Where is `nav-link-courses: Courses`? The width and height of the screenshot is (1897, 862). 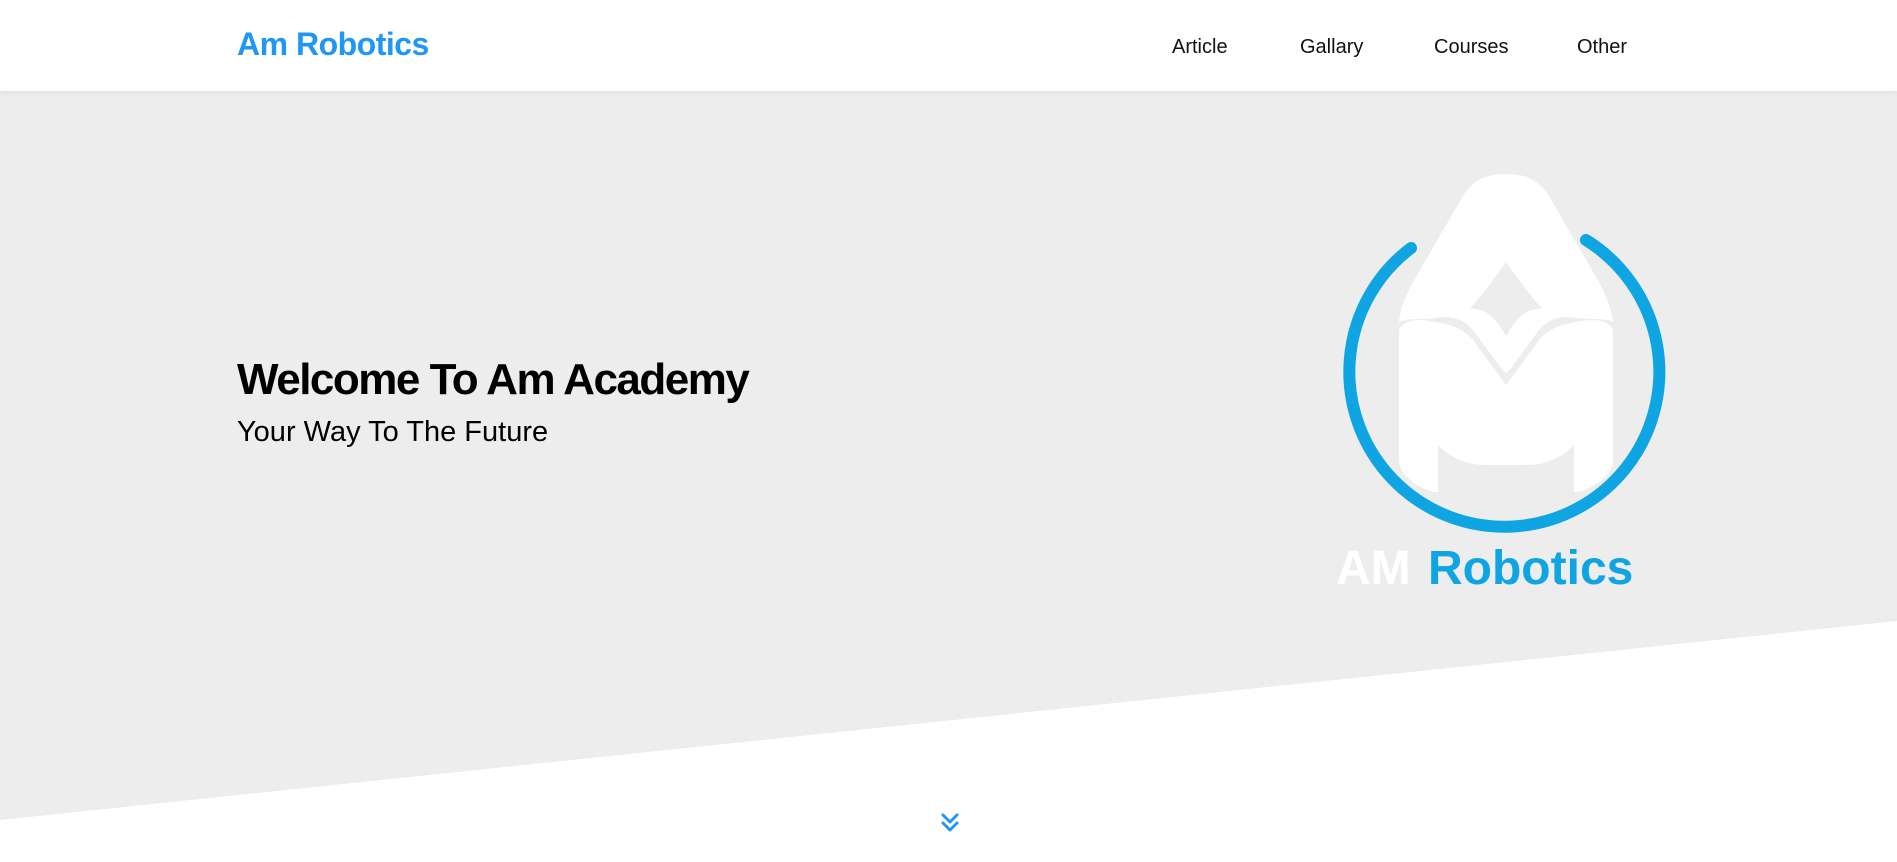
nav-link-courses: Courses is located at coordinates (1471, 47).